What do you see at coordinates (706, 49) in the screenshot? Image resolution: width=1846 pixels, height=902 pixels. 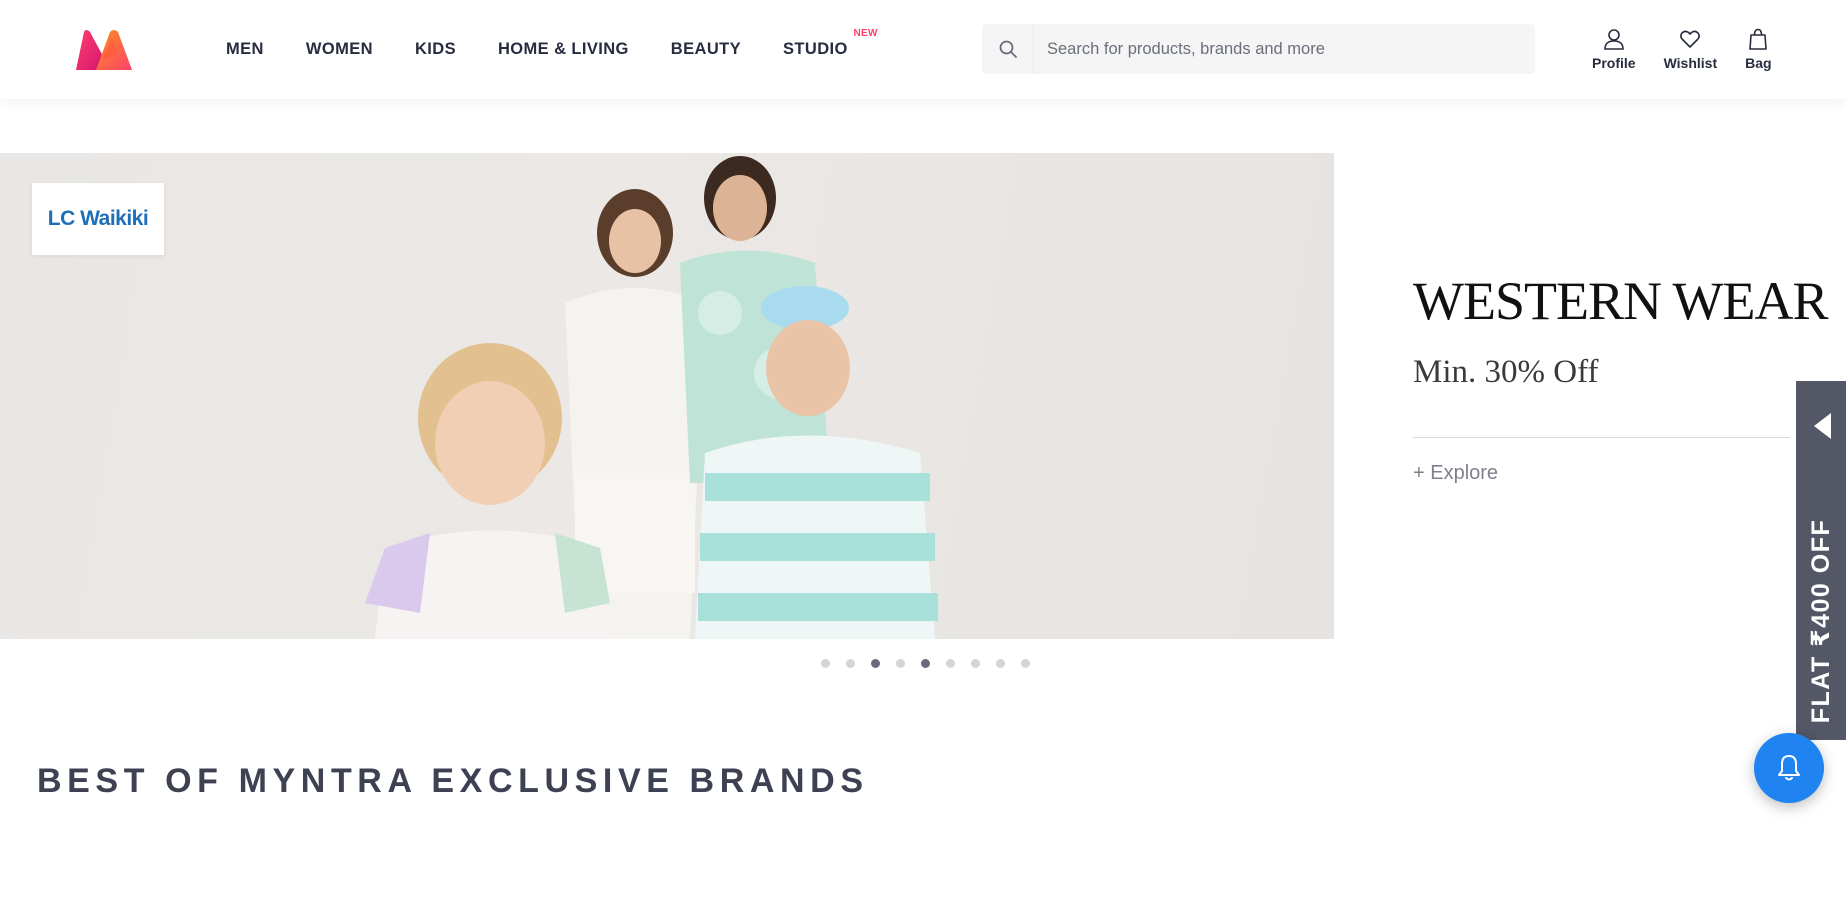 I see `nav-beauty: BEAUTY` at bounding box center [706, 49].